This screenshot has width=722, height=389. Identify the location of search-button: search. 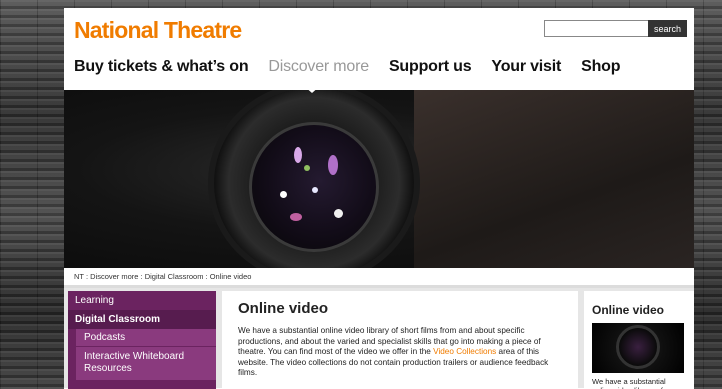
(667, 28).